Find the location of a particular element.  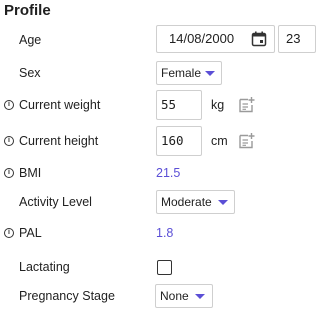

birth-date-input: 14/08/2000 is located at coordinates (215, 39).